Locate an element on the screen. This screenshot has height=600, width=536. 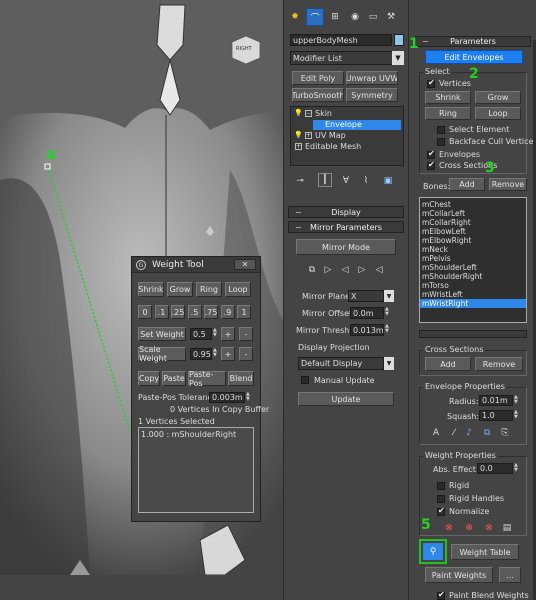
paste-blue-to-green-icon: ◁ is located at coordinates (345, 270).